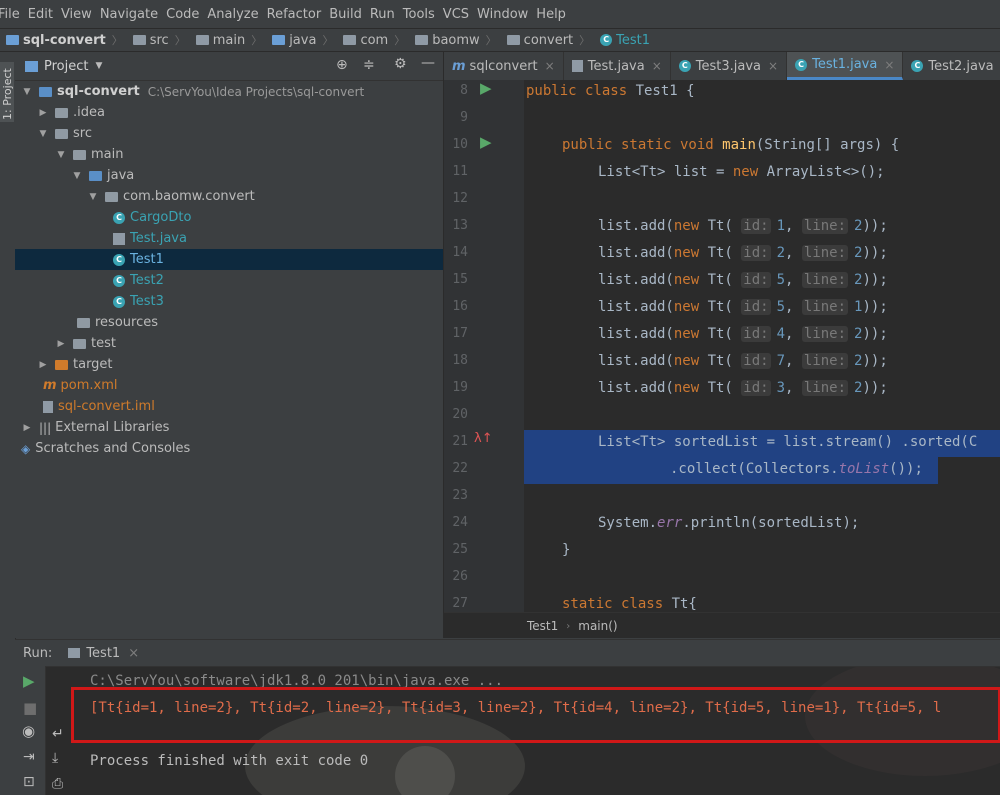 Image resolution: width=1000 pixels, height=795 pixels. What do you see at coordinates (229, 364) in the screenshot?
I see `tree-item: ▶ target` at bounding box center [229, 364].